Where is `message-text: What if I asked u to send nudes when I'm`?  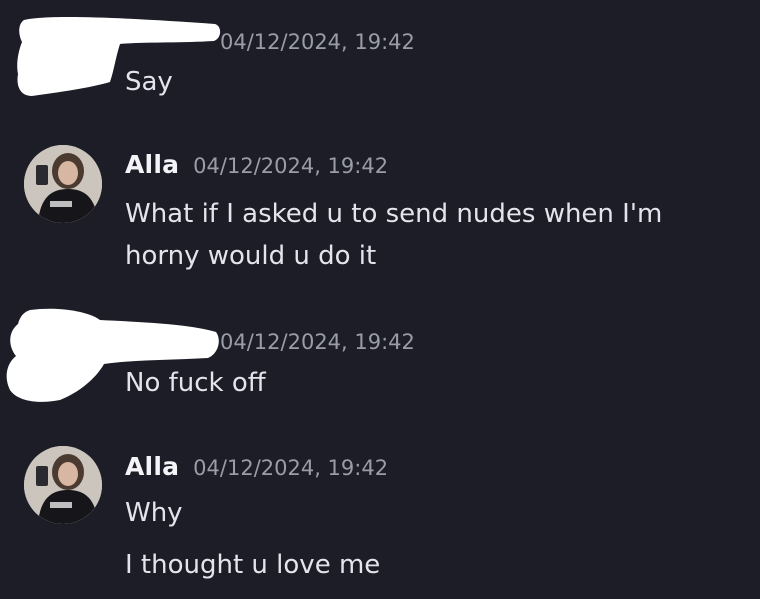 message-text: What if I asked u to send nudes when I'm is located at coordinates (394, 214).